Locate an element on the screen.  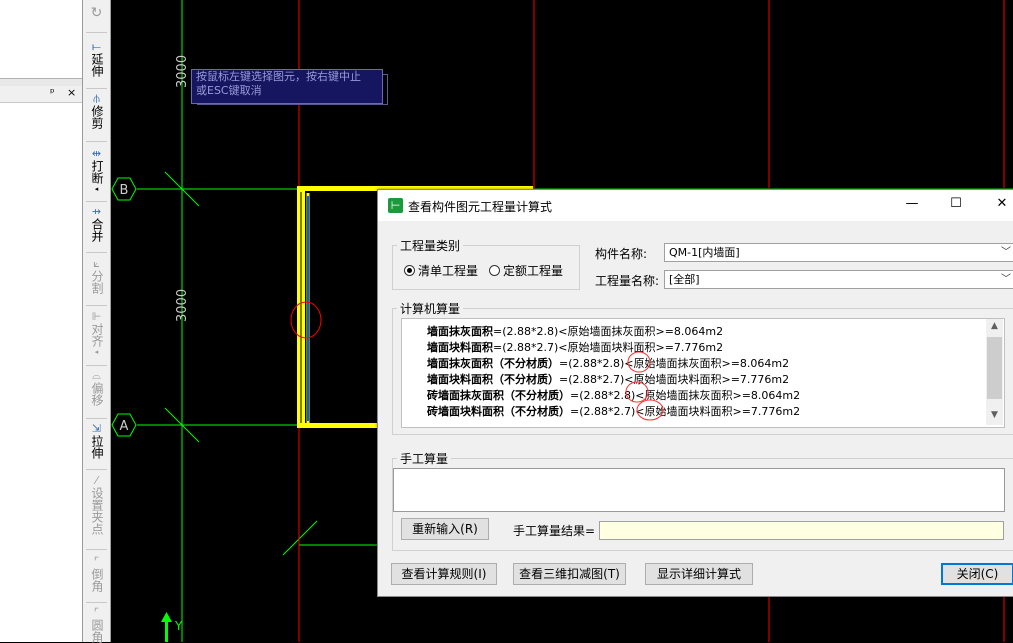
undo-button: ↻ is located at coordinates (96, 13).